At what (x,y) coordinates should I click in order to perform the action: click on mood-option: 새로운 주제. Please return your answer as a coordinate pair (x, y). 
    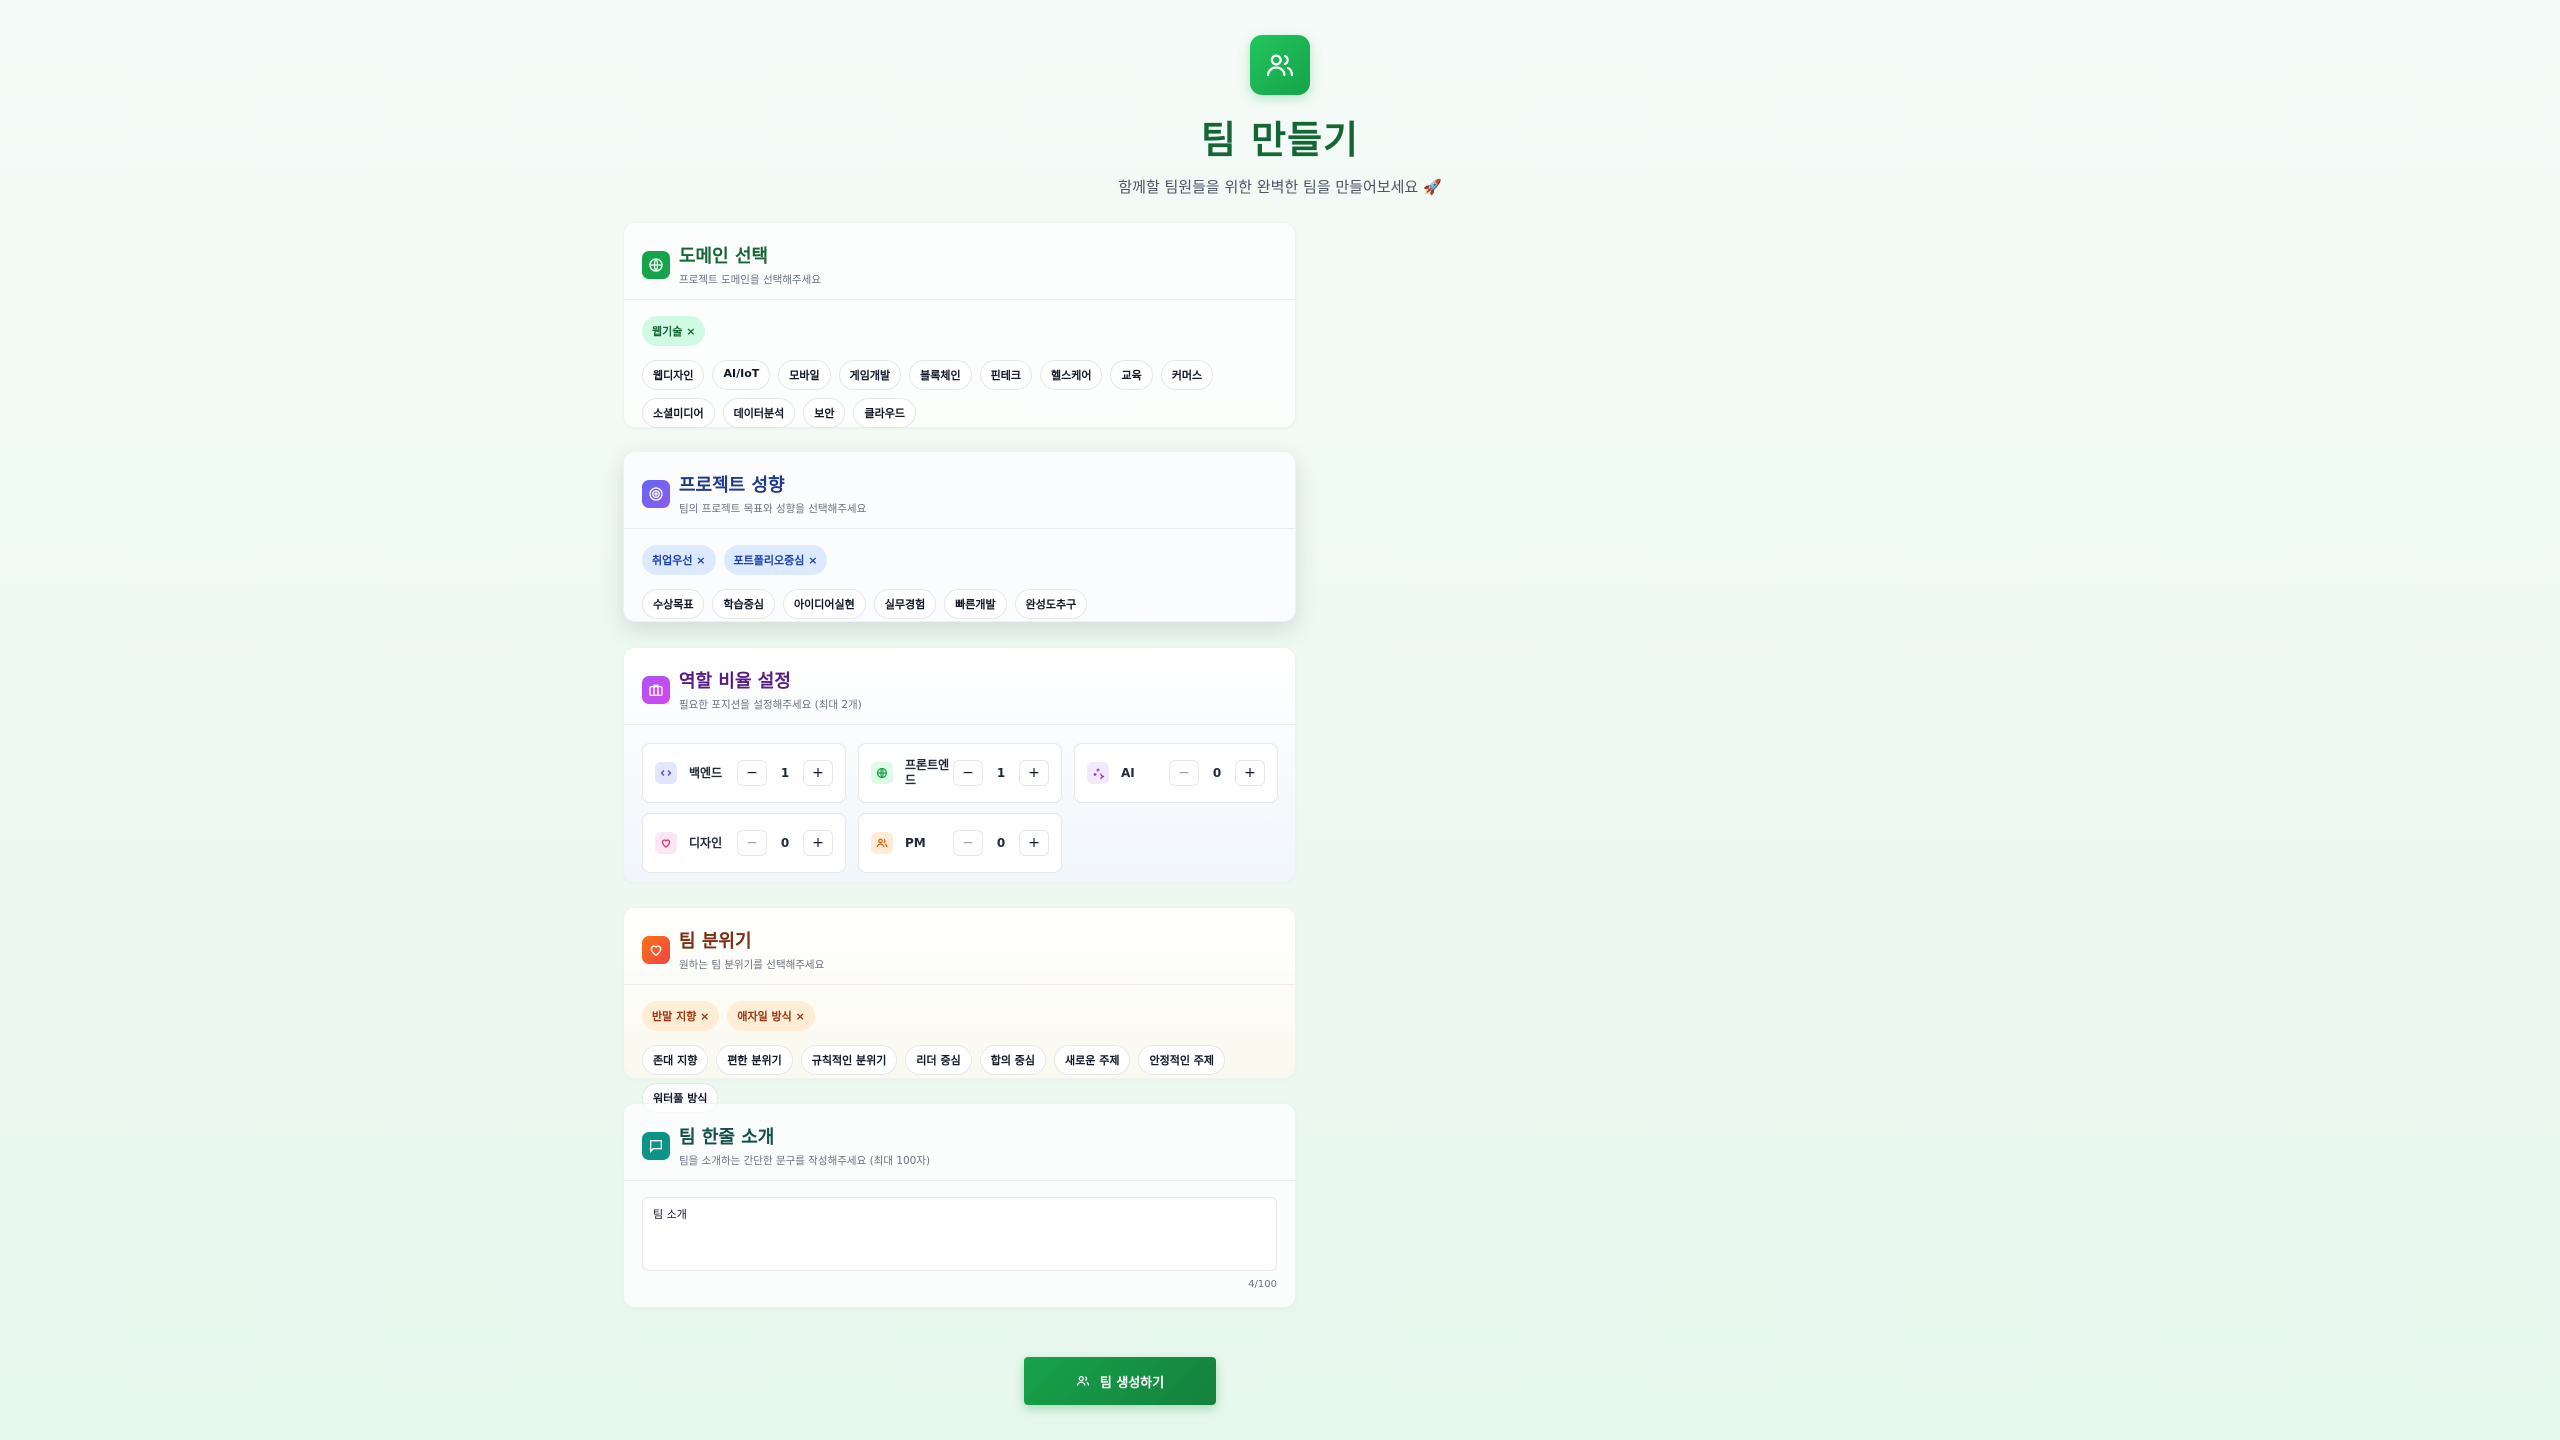
    Looking at the image, I should click on (1092, 1060).